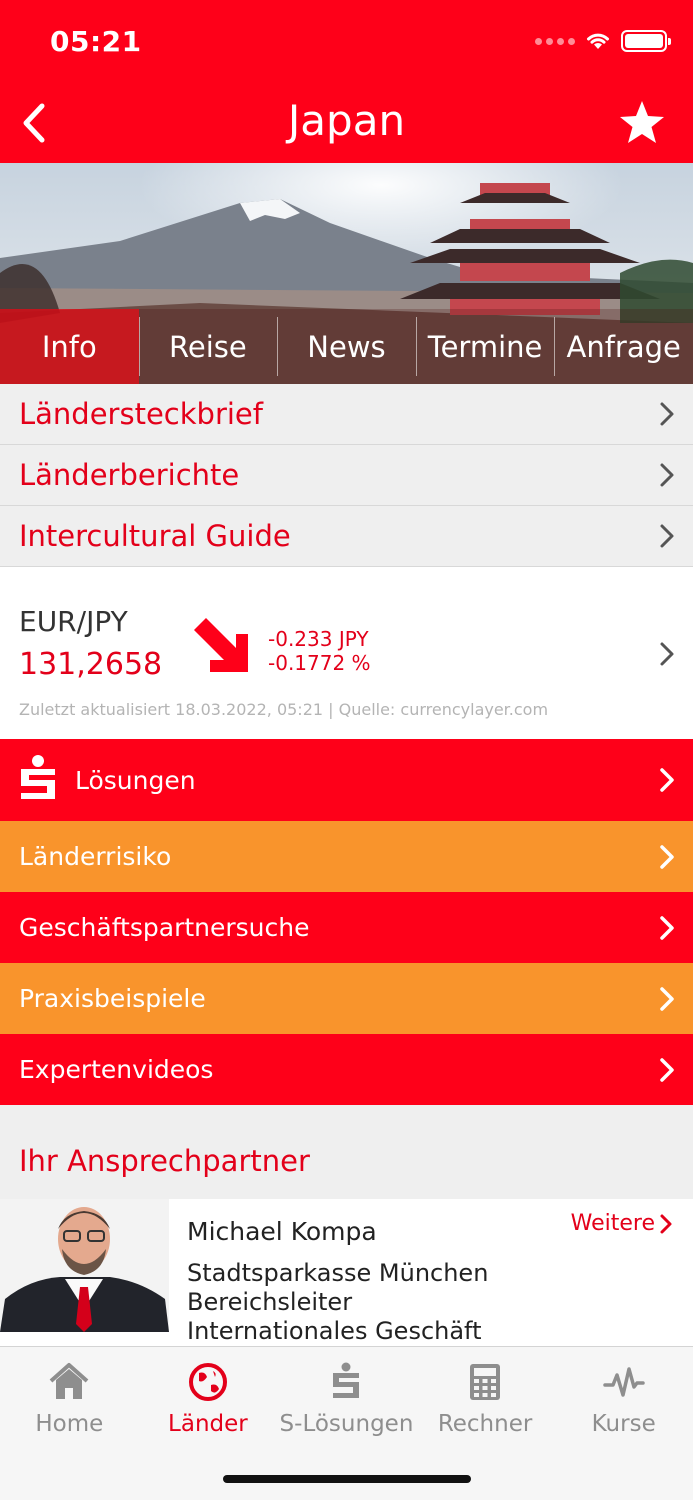 This screenshot has width=693, height=1500. Describe the element at coordinates (346, 536) in the screenshot. I see `list-item-intercultural-guide: Intercultural Guide` at that location.